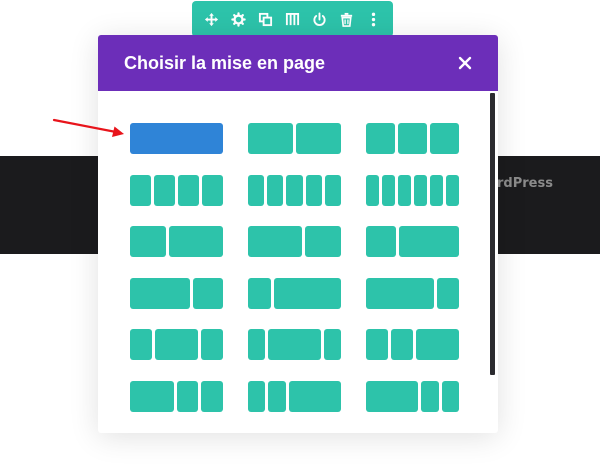  What do you see at coordinates (412, 190) in the screenshot?
I see `layout-option-1-6x6` at bounding box center [412, 190].